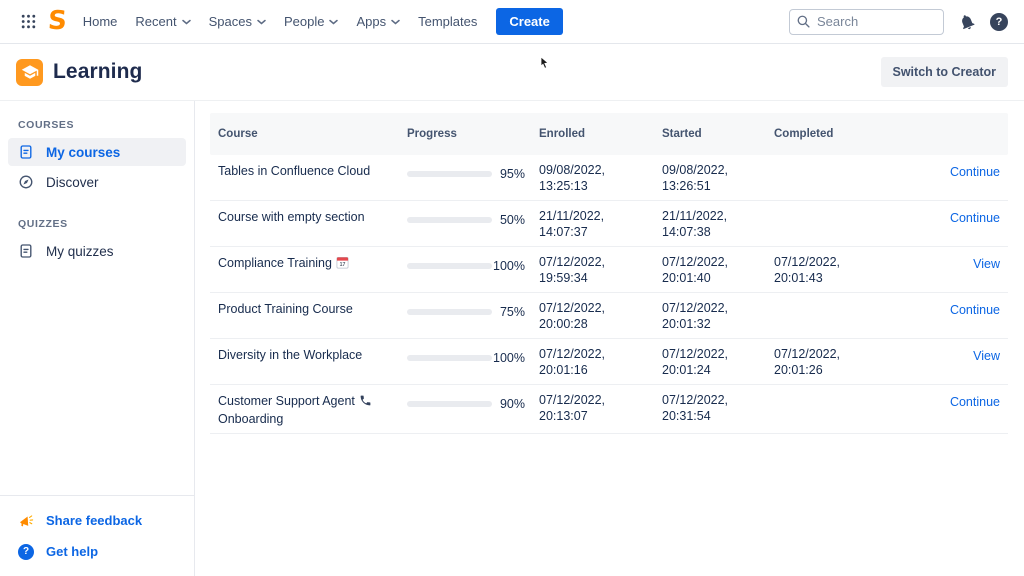  What do you see at coordinates (378, 21) in the screenshot?
I see `nav-item-apps: Apps` at bounding box center [378, 21].